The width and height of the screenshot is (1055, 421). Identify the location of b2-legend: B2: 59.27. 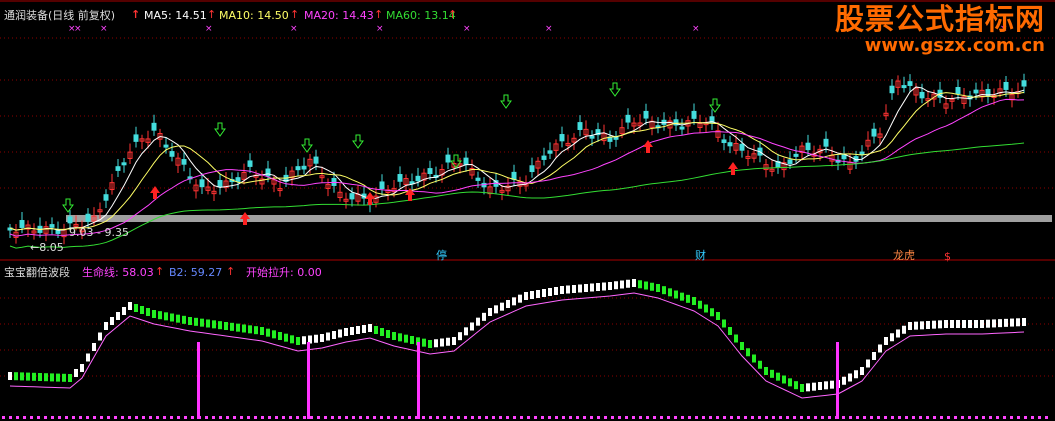
(196, 272).